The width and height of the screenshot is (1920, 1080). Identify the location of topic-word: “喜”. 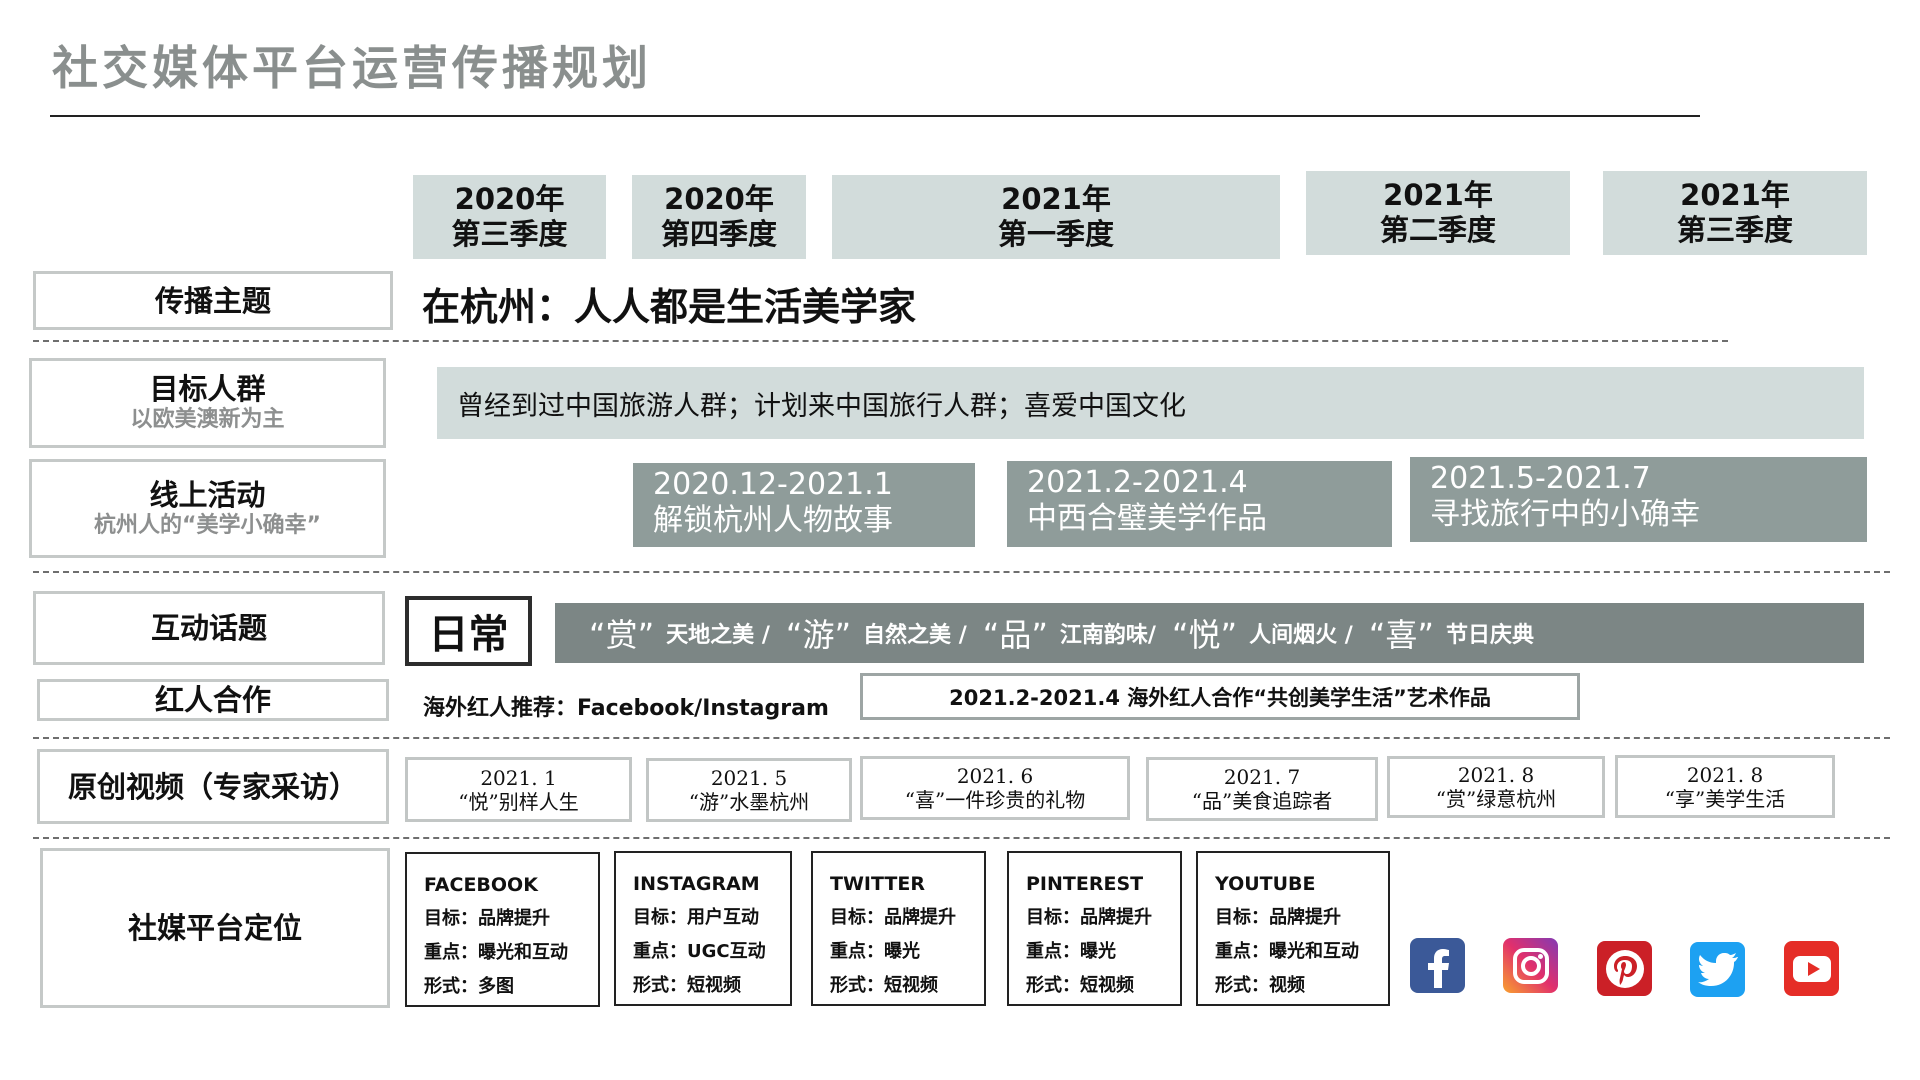
(1401, 635).